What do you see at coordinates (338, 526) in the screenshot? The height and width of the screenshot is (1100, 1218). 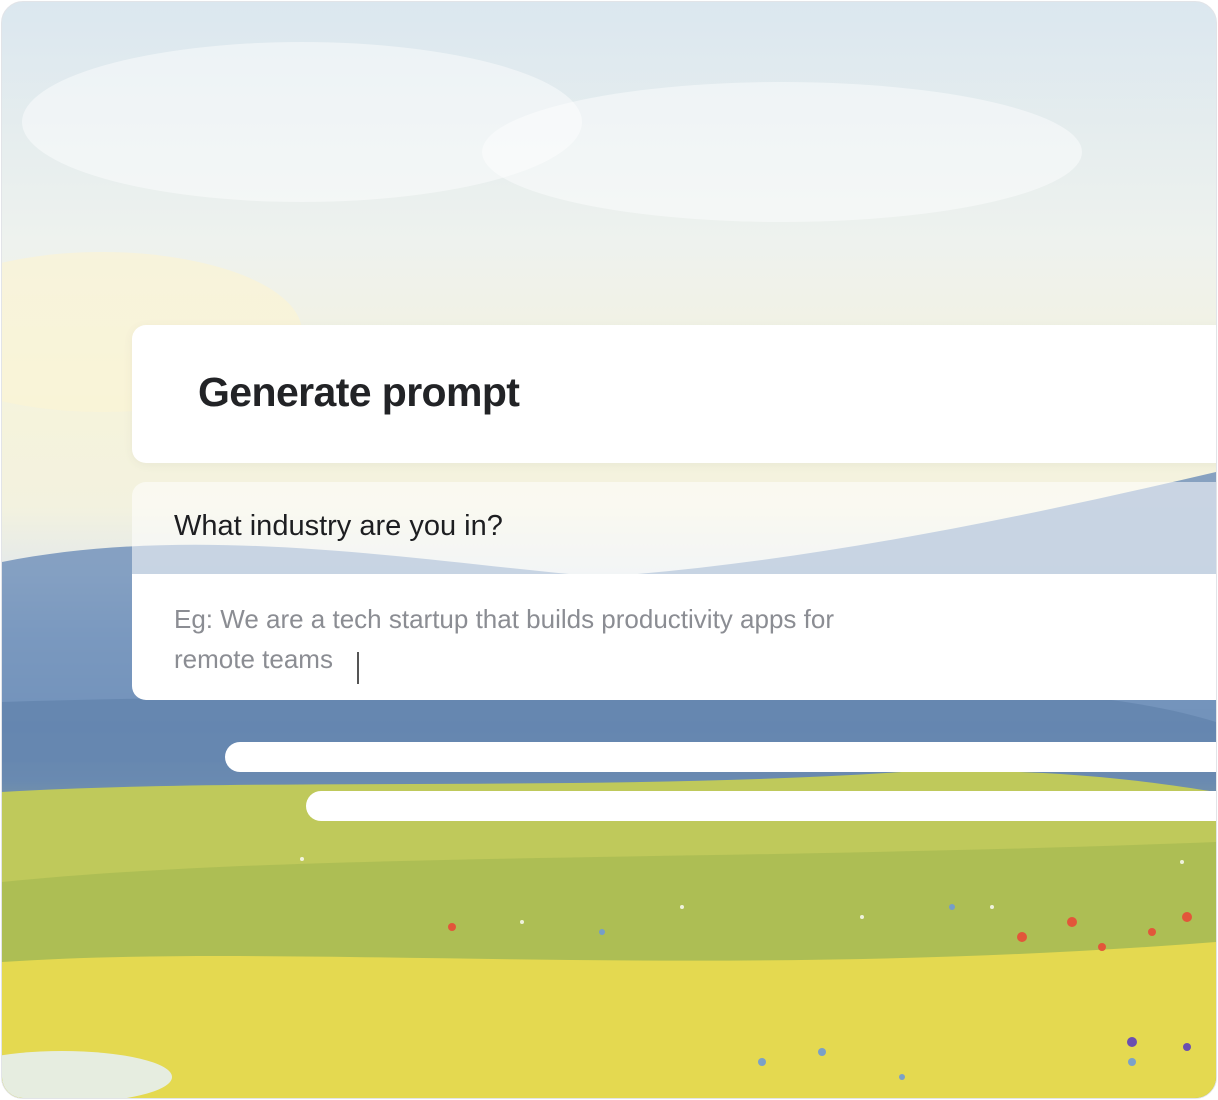 I see `question-label: What industry are you in?` at bounding box center [338, 526].